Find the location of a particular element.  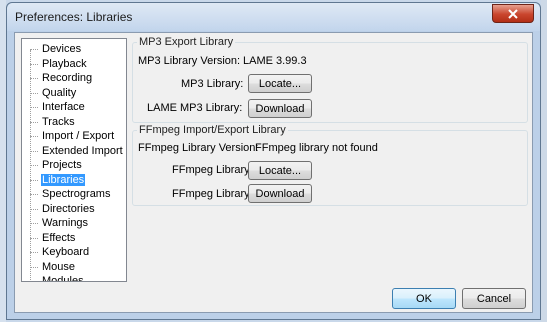

sidebar-item-label: Directories is located at coordinates (68, 208).